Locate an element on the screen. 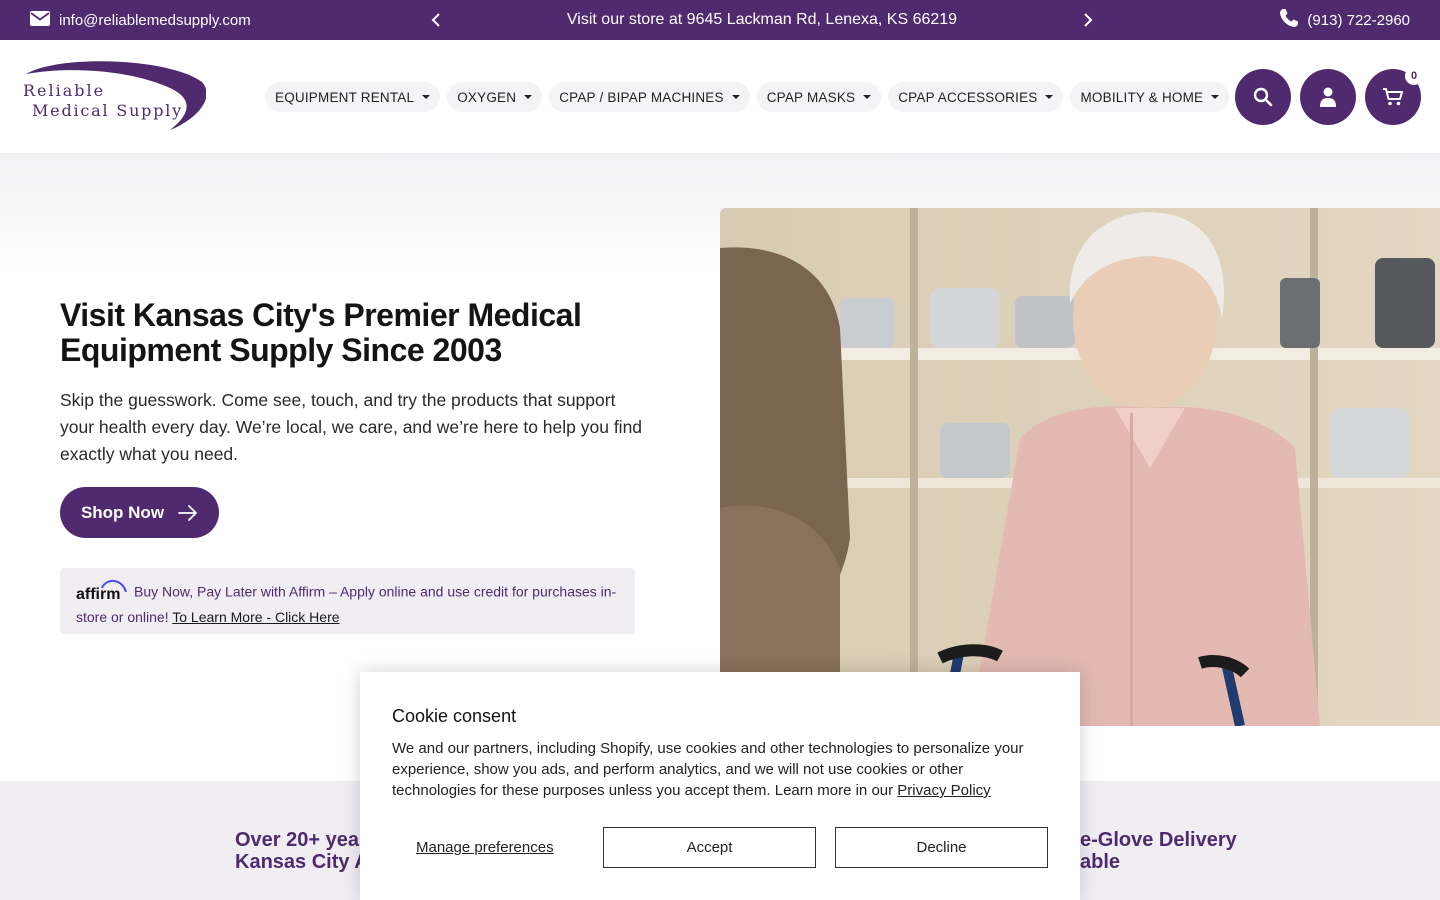  nav-mobility-home: MOBILITY & HOME is located at coordinates (1150, 97).